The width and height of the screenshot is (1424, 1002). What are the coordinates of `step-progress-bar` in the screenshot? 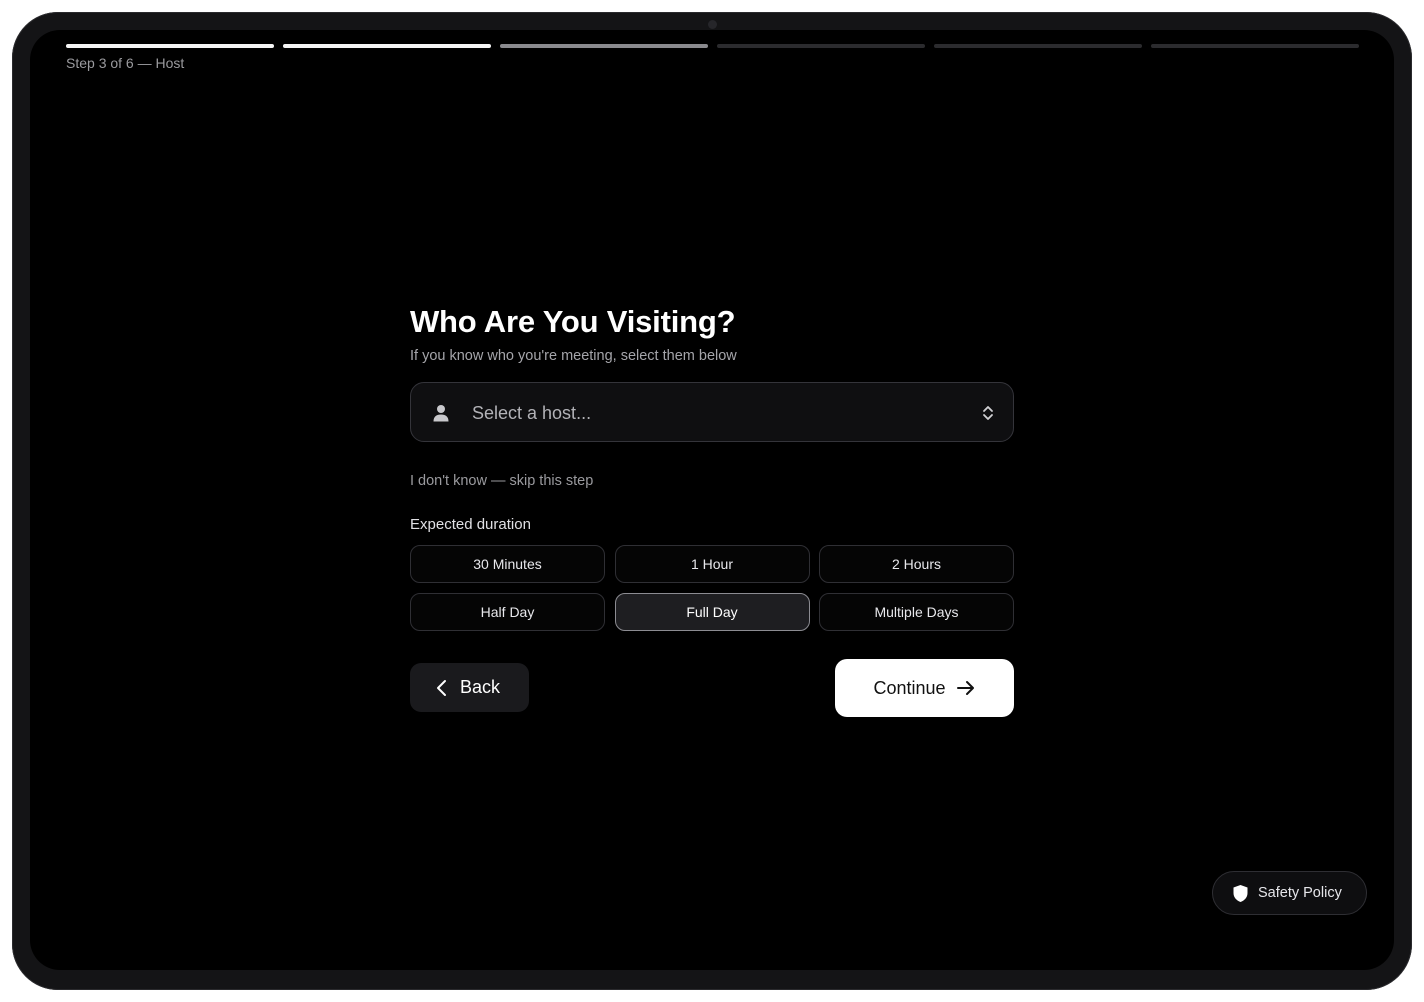 It's located at (712, 46).